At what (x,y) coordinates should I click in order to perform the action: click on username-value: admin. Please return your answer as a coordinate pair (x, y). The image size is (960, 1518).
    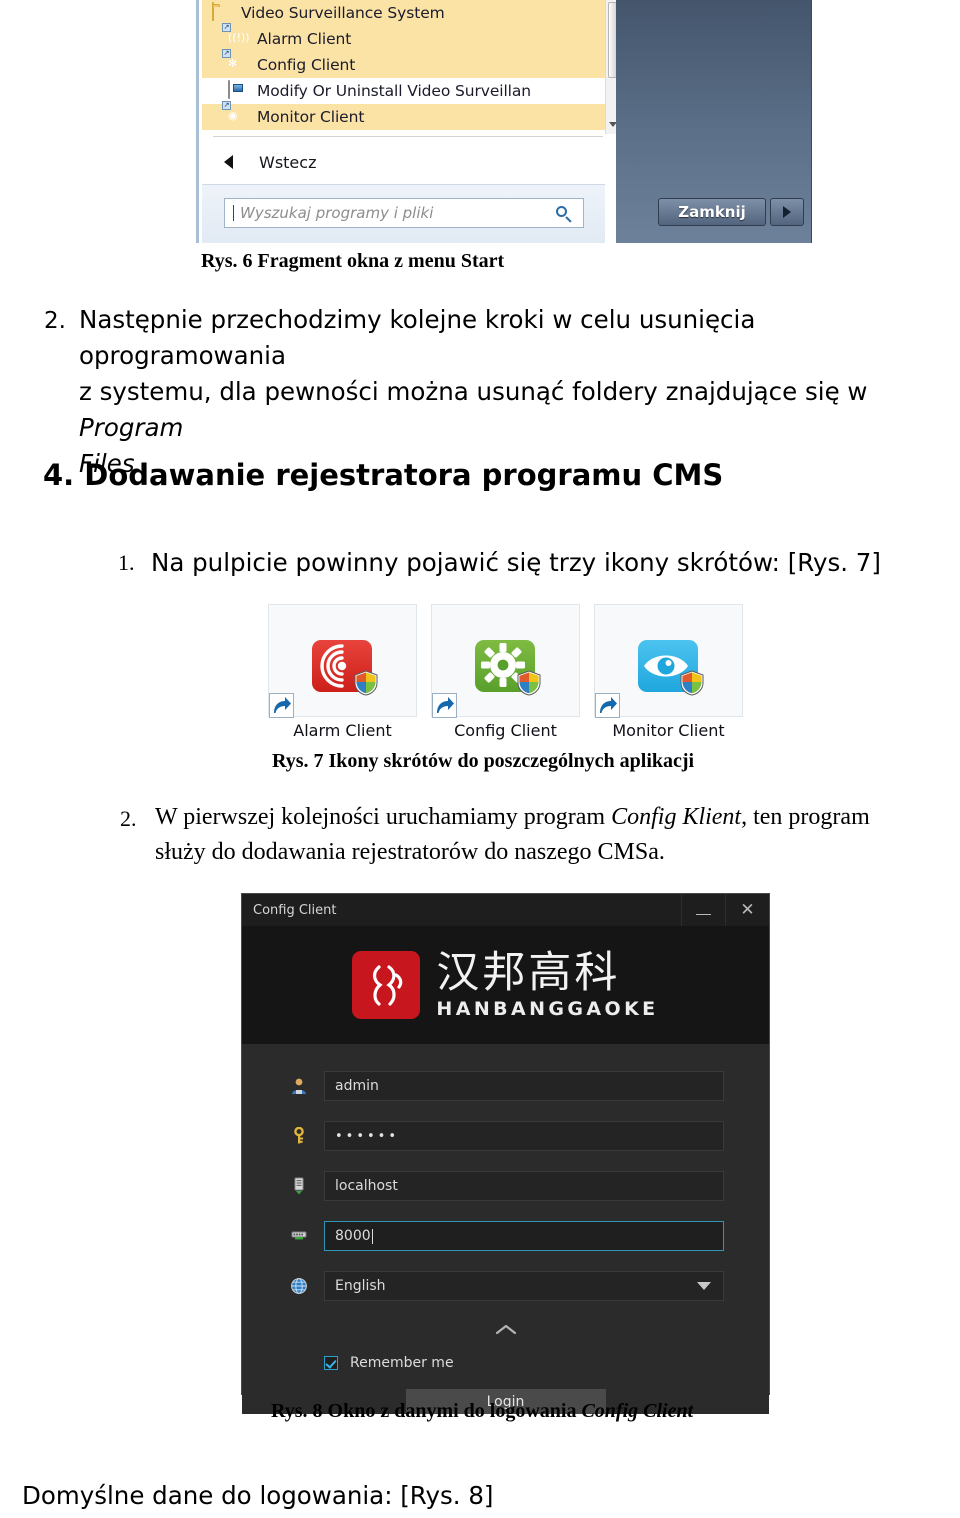
    Looking at the image, I should click on (357, 1086).